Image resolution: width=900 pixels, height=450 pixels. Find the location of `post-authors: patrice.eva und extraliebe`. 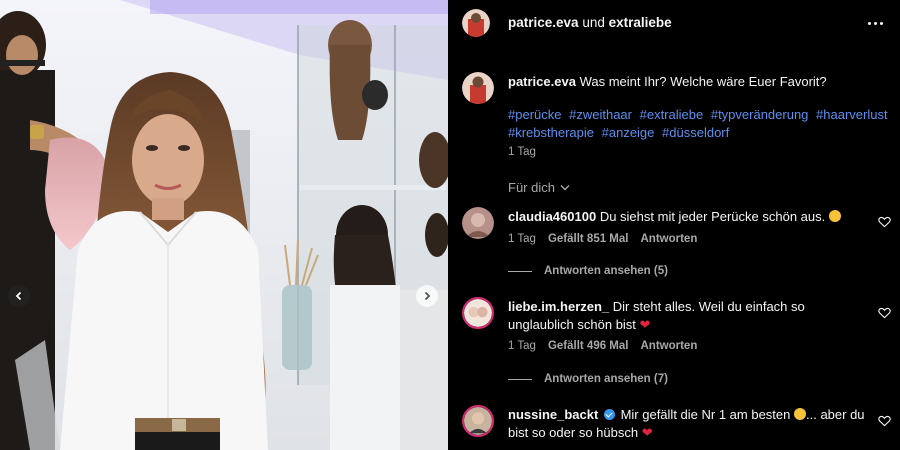

post-authors: patrice.eva und extraliebe is located at coordinates (590, 22).